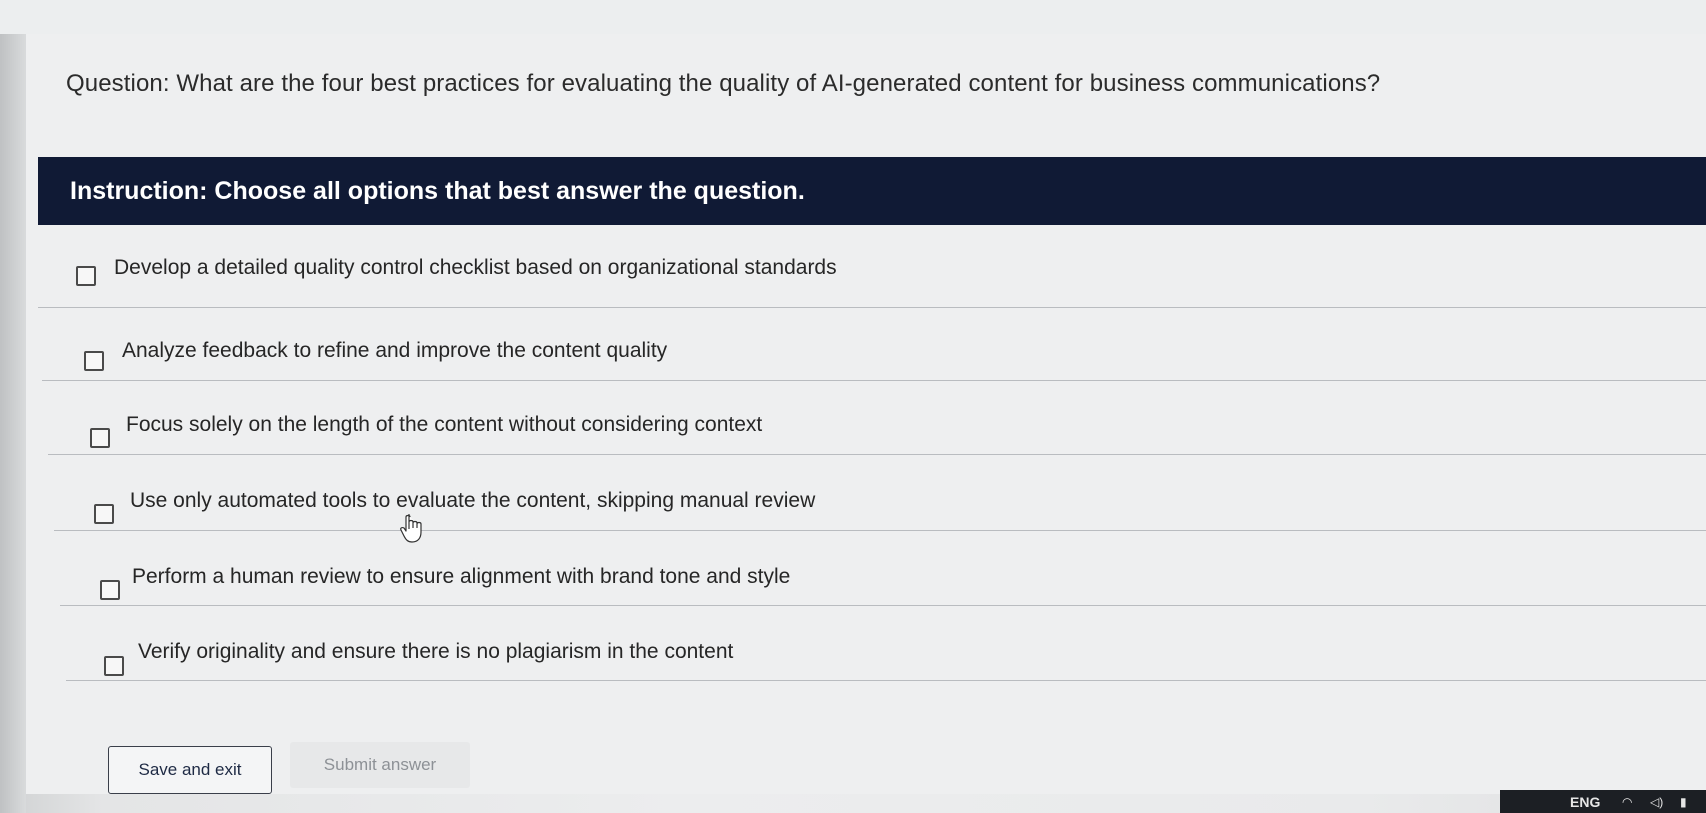 This screenshot has height=813, width=1706. I want to click on speaker-icon: ◁), so click(1656, 802).